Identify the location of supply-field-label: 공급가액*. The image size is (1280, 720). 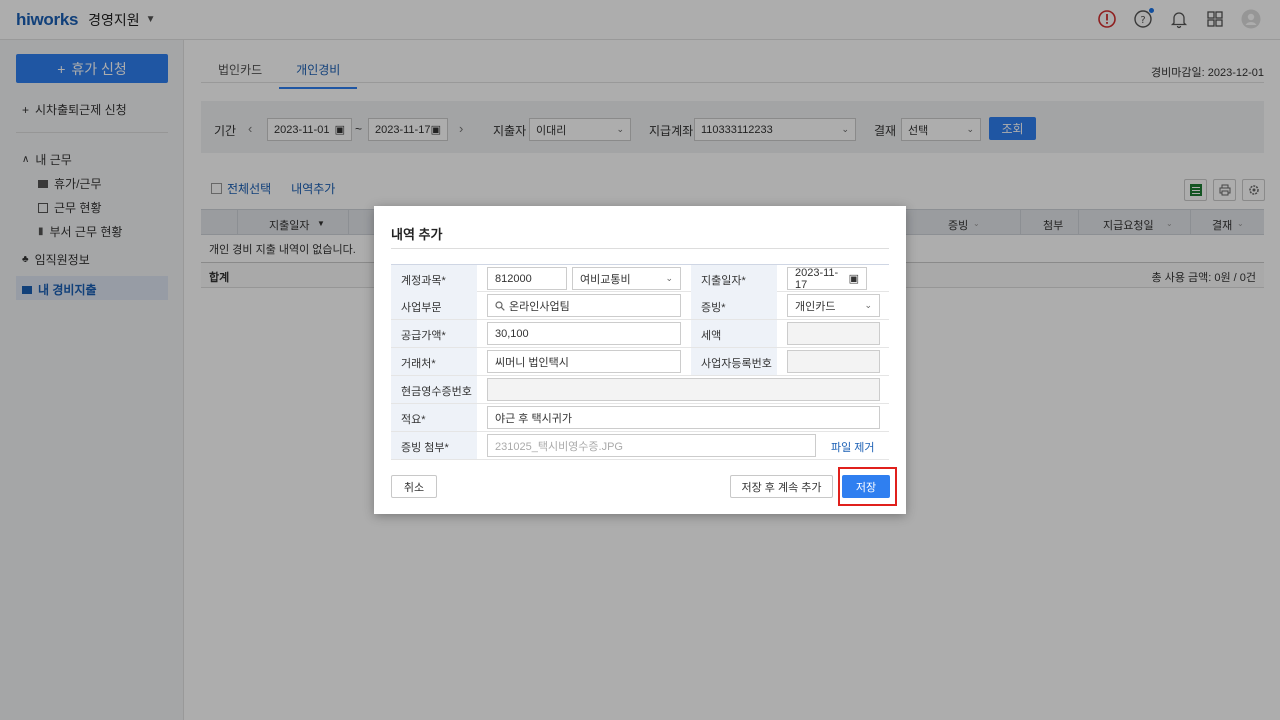
(434, 333).